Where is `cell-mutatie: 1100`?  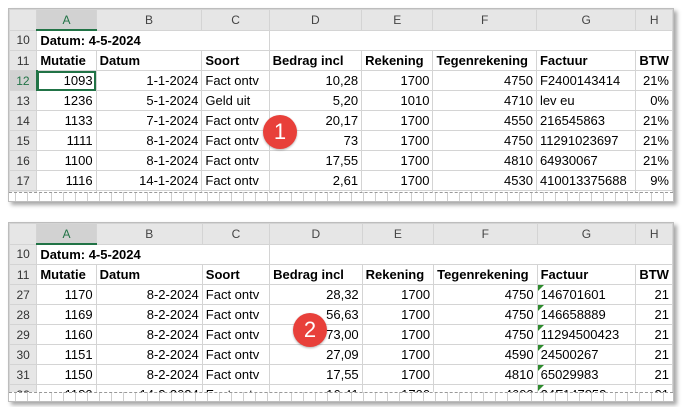
cell-mutatie: 1100 is located at coordinates (66, 160).